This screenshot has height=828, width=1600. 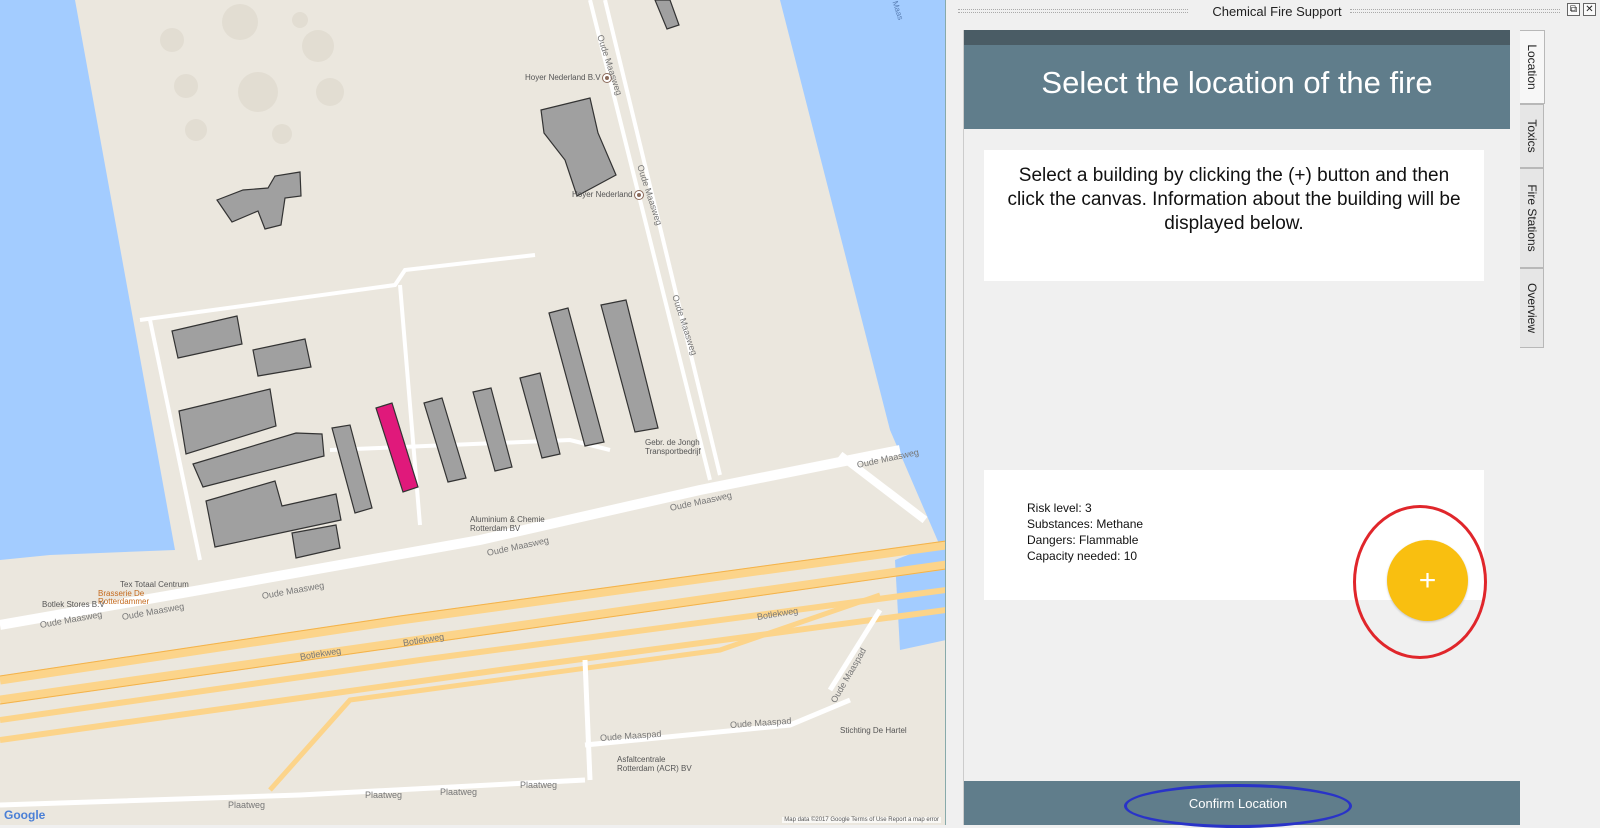 I want to click on storage-tanks, so click(x=252, y=74).